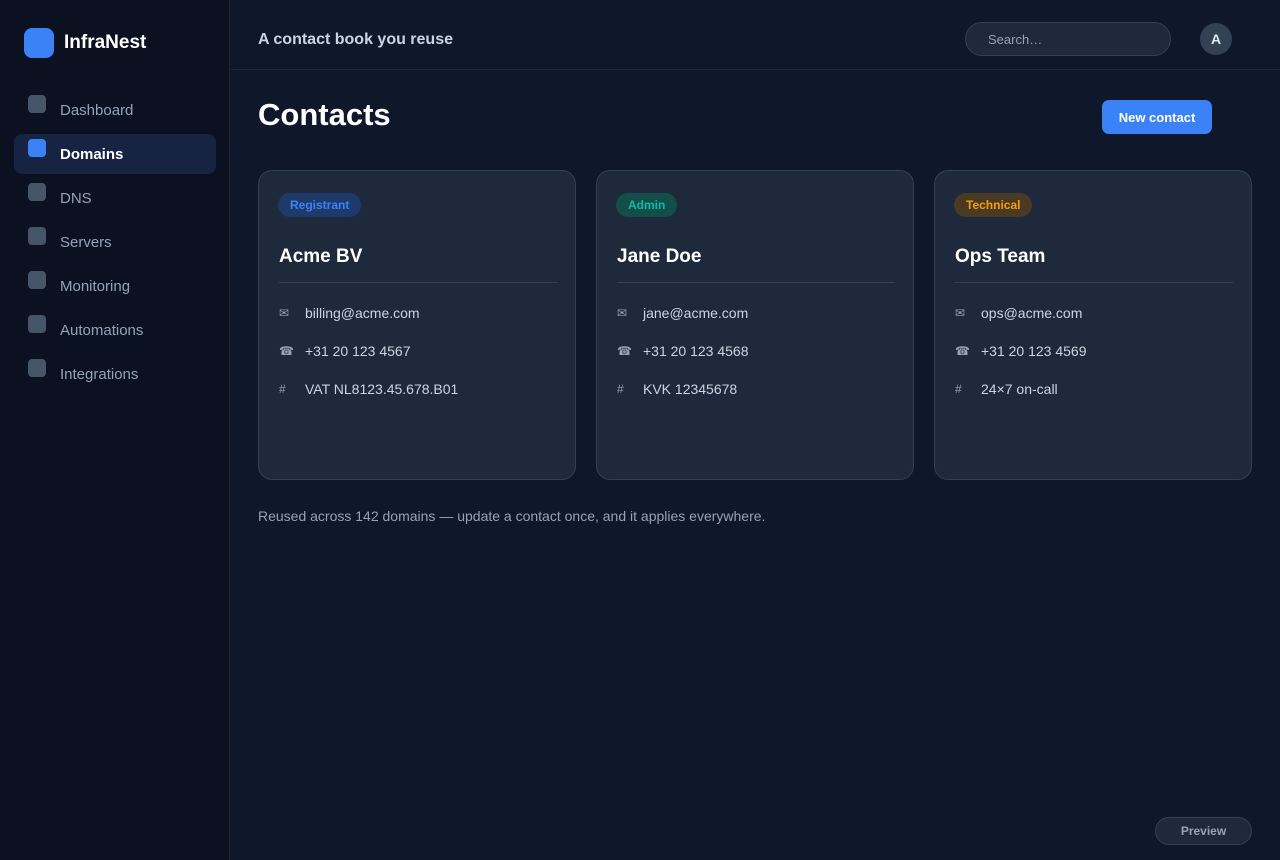  I want to click on tagline: A contact book you reuse, so click(355, 39).